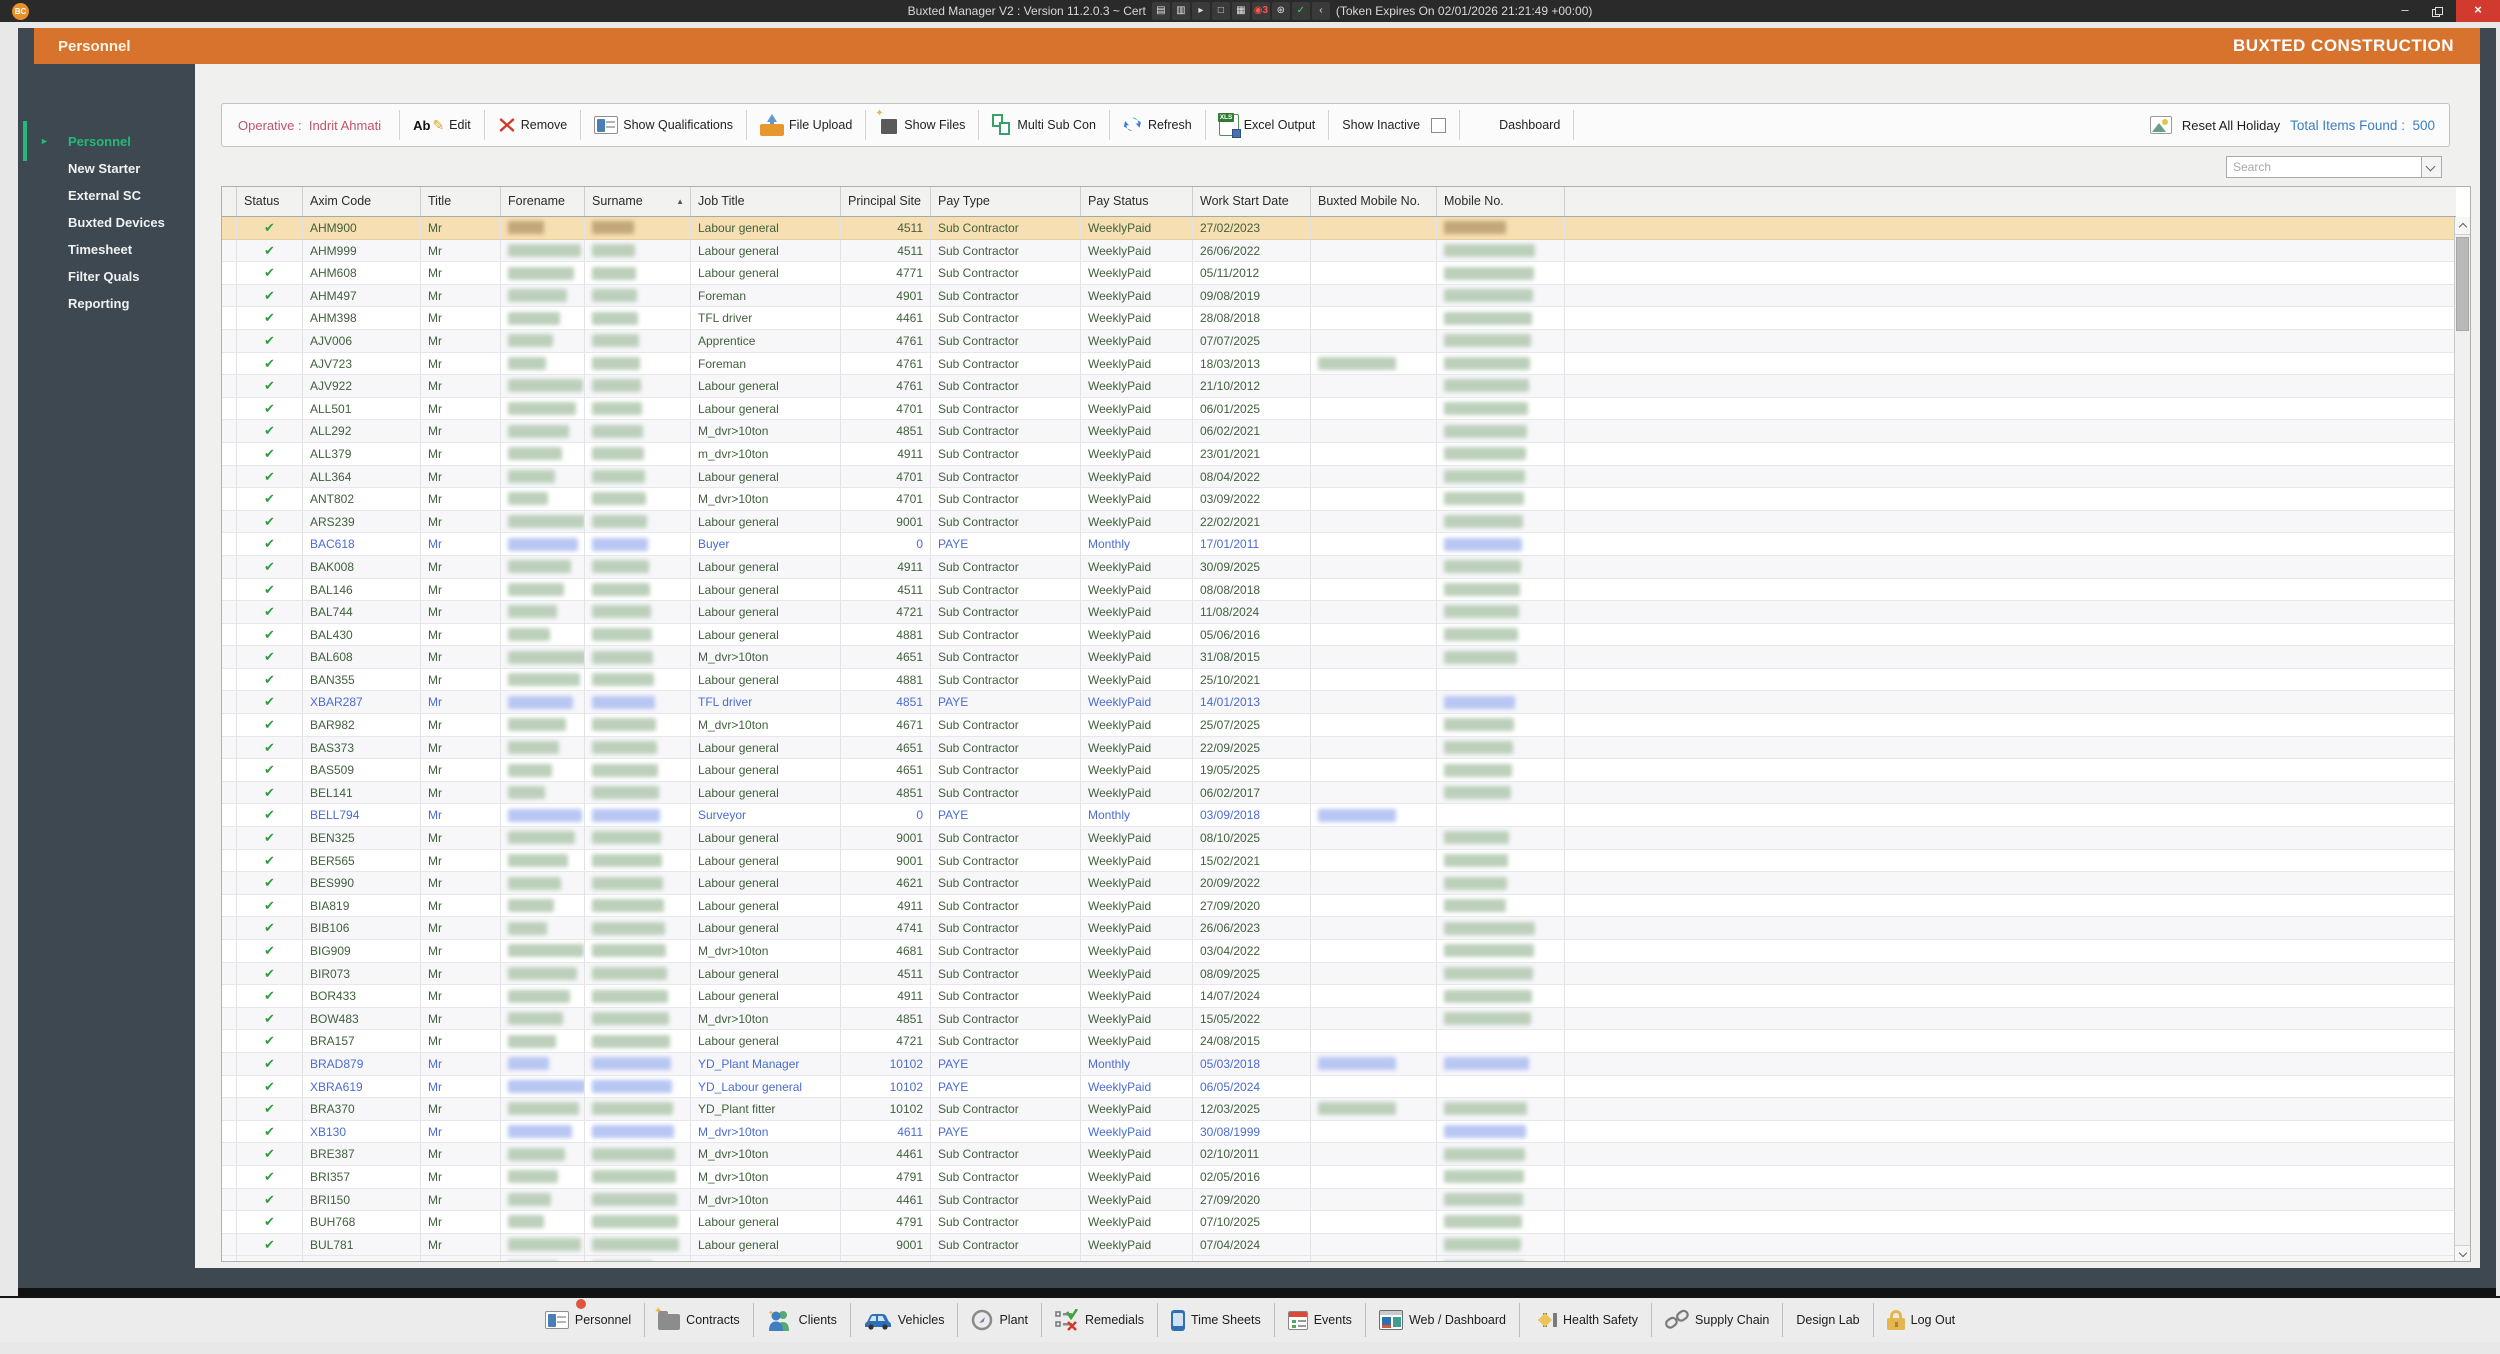 Image resolution: width=2500 pixels, height=1354 pixels. Describe the element at coordinates (1717, 1320) in the screenshot. I see `taskbar-item-supply-chain: Supply Chain` at that location.